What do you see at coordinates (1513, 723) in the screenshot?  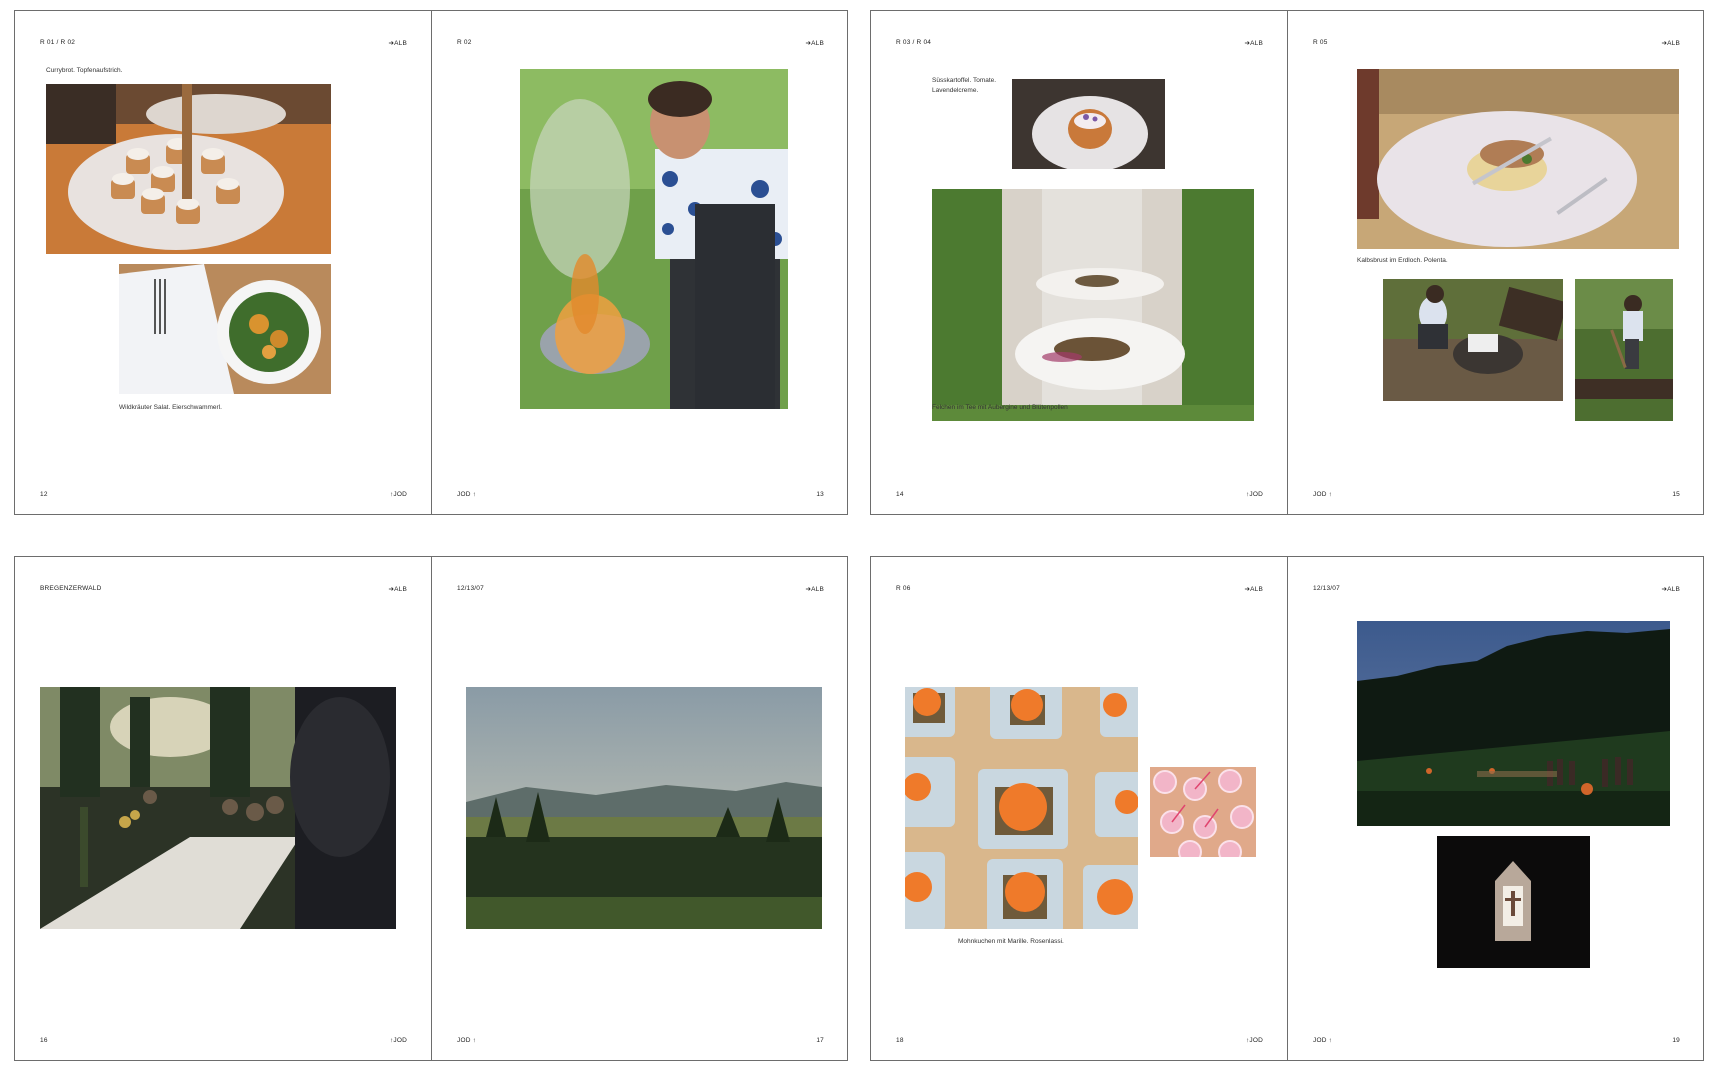 I see `photo-night-gathering` at bounding box center [1513, 723].